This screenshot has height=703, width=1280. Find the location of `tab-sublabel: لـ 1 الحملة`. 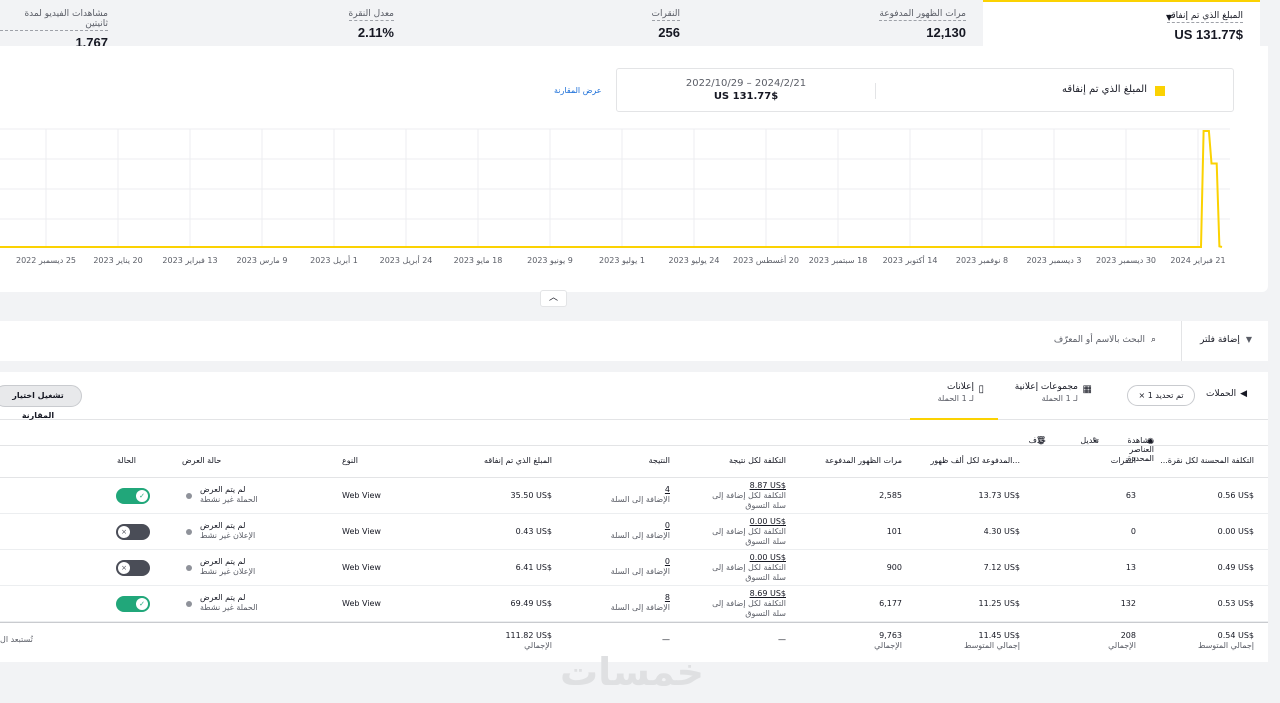

tab-sublabel: لـ 1 الحملة is located at coordinates (1059, 398).